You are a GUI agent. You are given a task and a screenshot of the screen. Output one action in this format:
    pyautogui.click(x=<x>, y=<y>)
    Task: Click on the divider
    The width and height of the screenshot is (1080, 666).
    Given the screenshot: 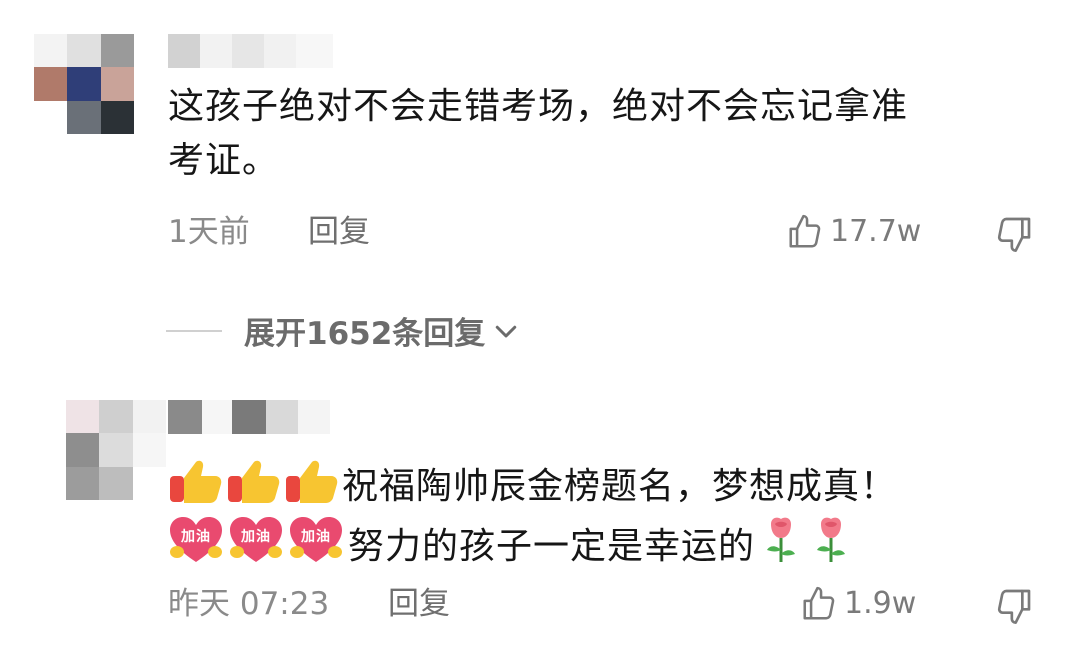 What is the action you would take?
    pyautogui.click(x=194, y=330)
    